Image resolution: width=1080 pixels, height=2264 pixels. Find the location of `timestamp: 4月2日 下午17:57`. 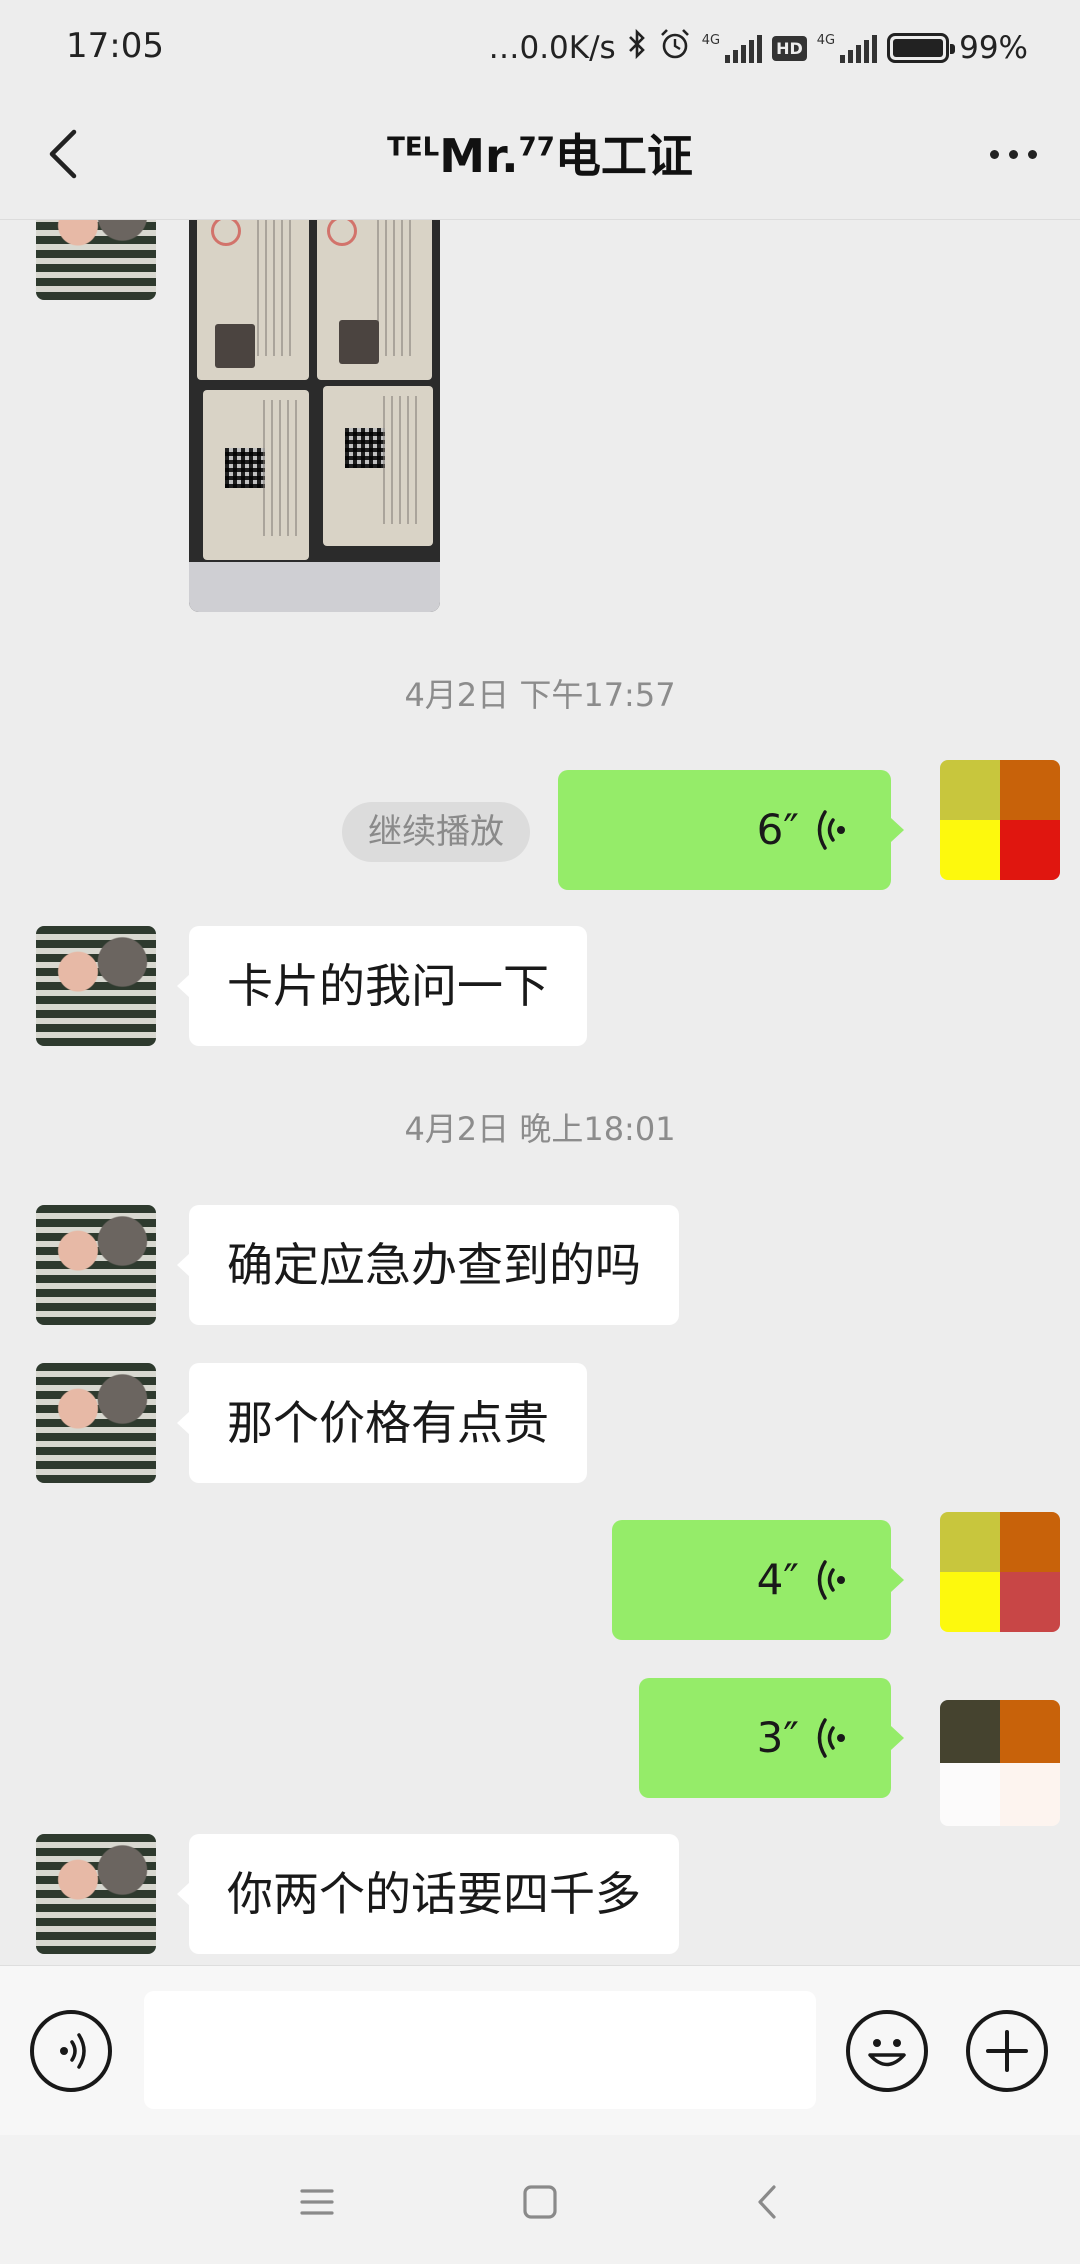

timestamp: 4月2日 下午17:57 is located at coordinates (540, 695).